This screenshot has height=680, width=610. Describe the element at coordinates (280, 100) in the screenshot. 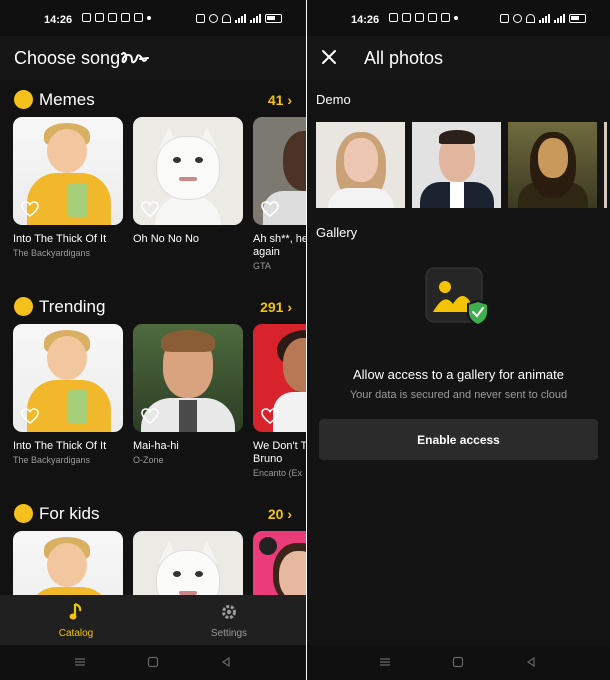

I see `section-see-all-link: 41 ›` at that location.